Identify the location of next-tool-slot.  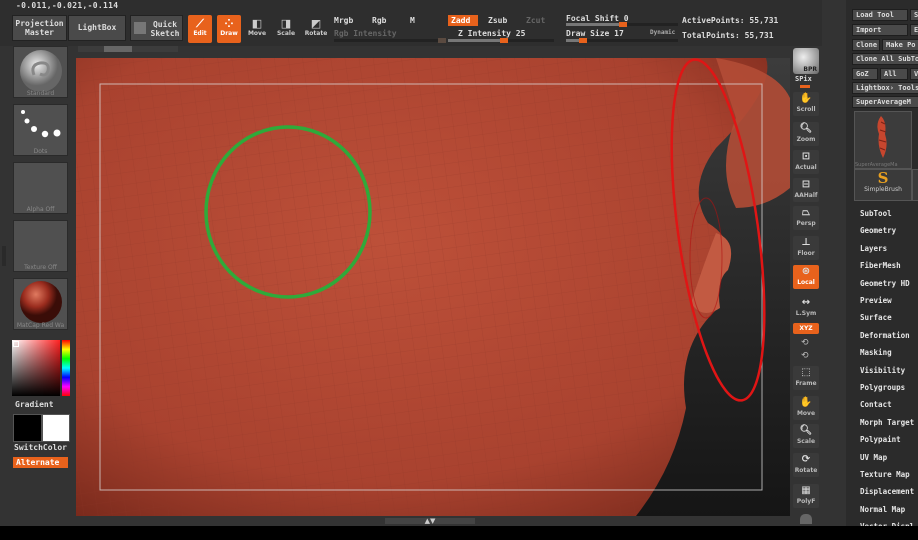
(915, 185).